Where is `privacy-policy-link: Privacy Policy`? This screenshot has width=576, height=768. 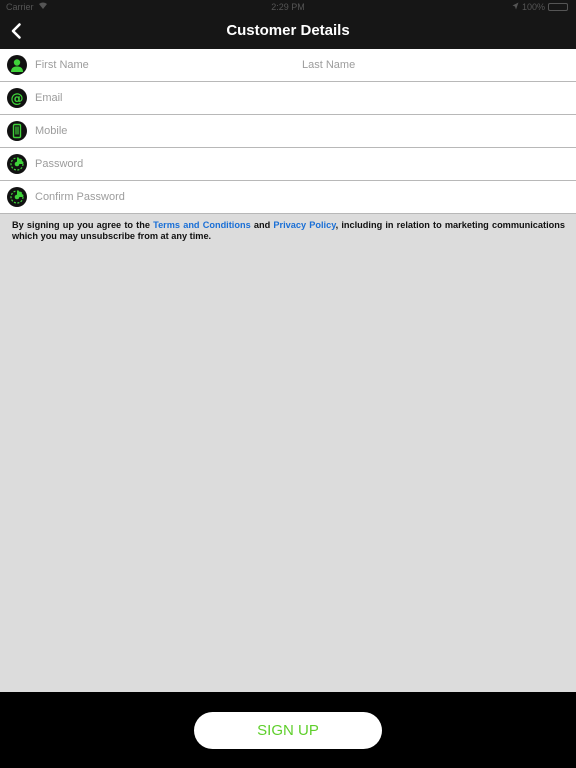 privacy-policy-link: Privacy Policy is located at coordinates (304, 225).